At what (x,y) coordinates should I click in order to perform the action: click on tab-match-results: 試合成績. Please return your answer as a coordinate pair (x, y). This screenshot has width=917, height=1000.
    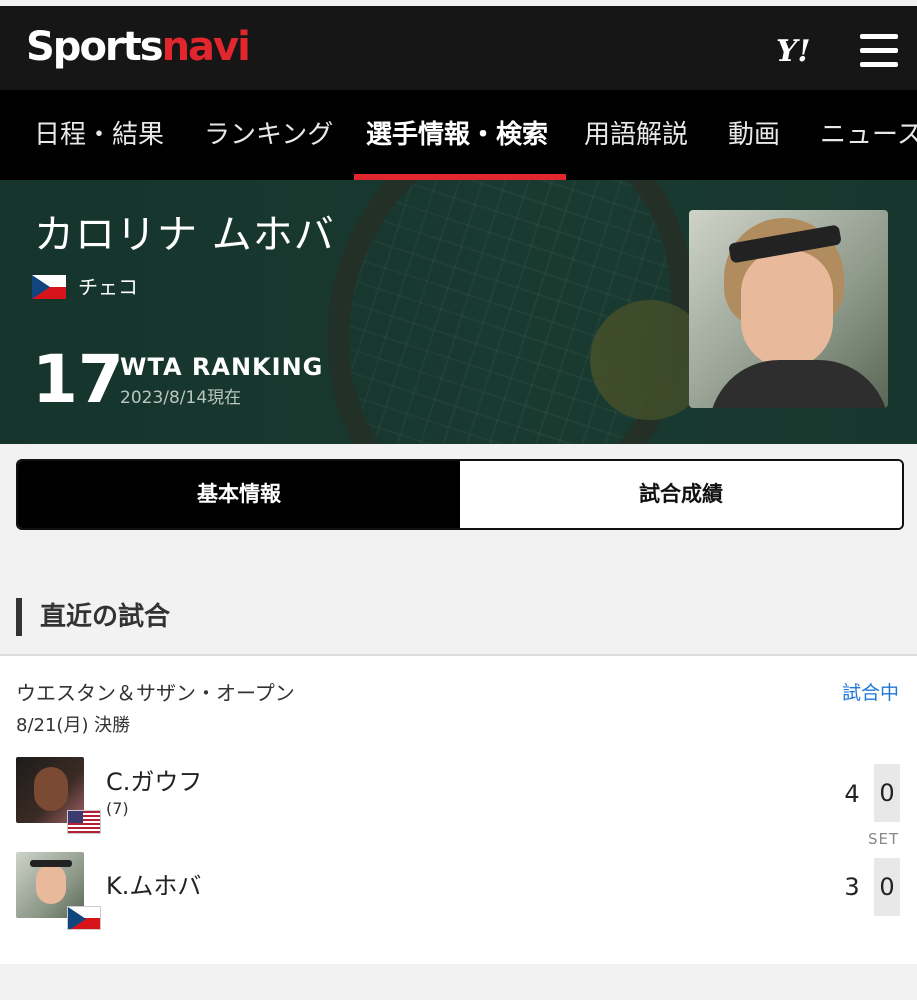
    Looking at the image, I should click on (681, 494).